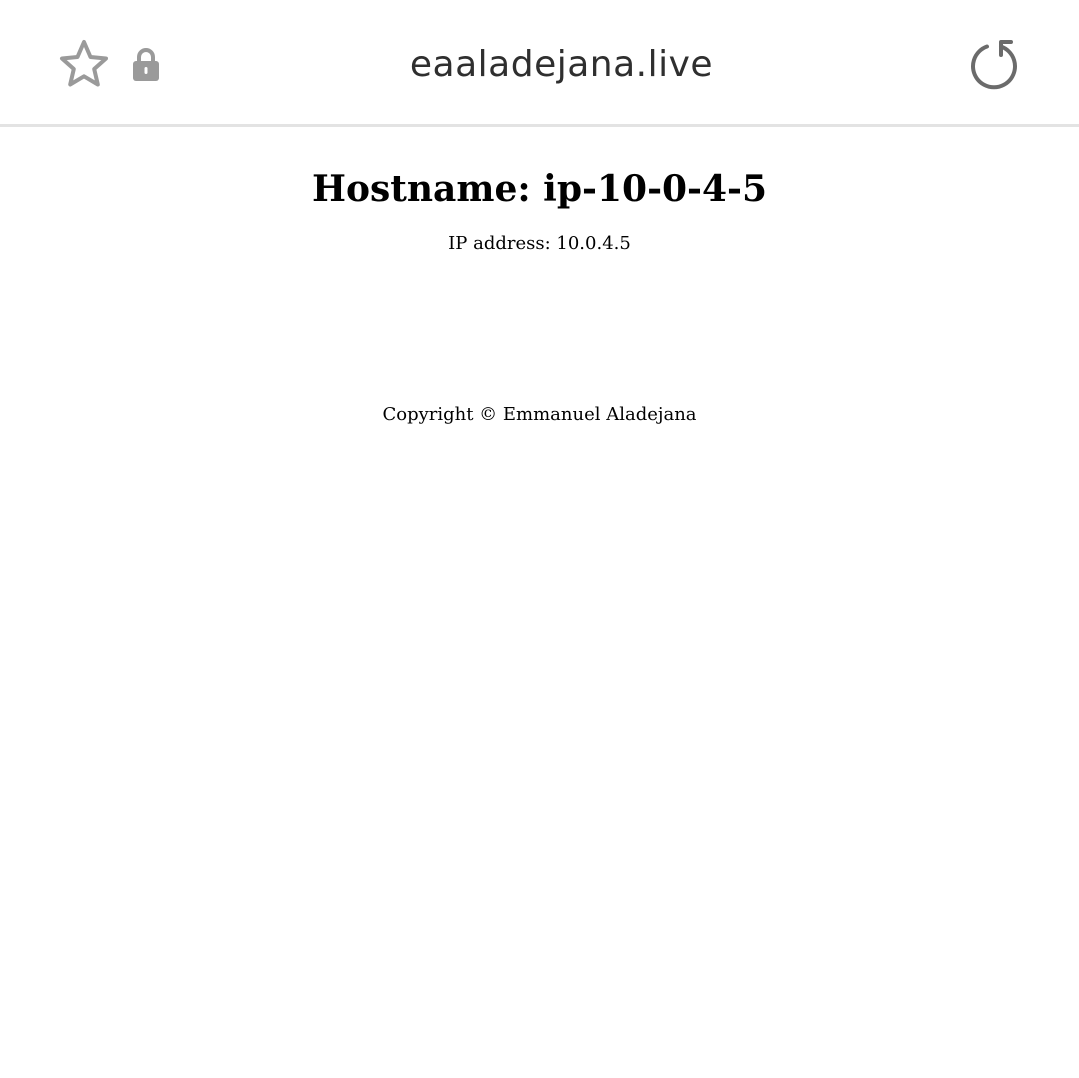  I want to click on browser-toolbar: eaaladejana.live, so click(539, 62).